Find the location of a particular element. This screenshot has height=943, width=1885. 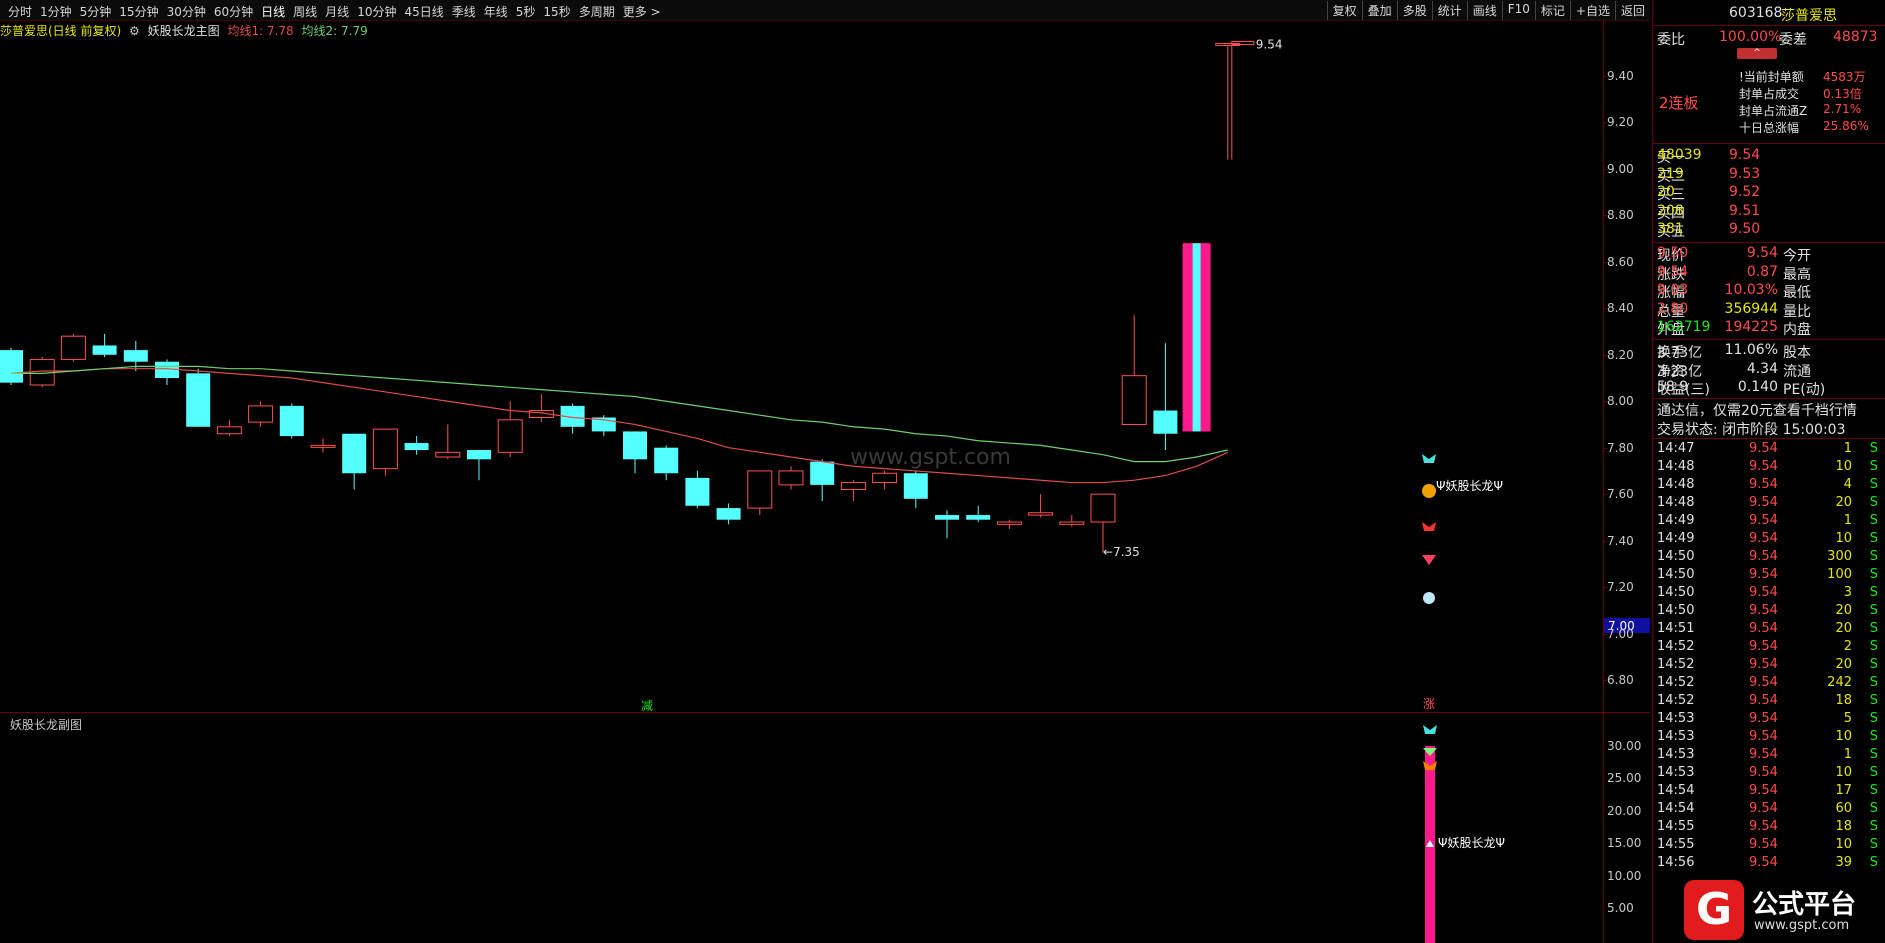

period-11: 季线 is located at coordinates (464, 11).